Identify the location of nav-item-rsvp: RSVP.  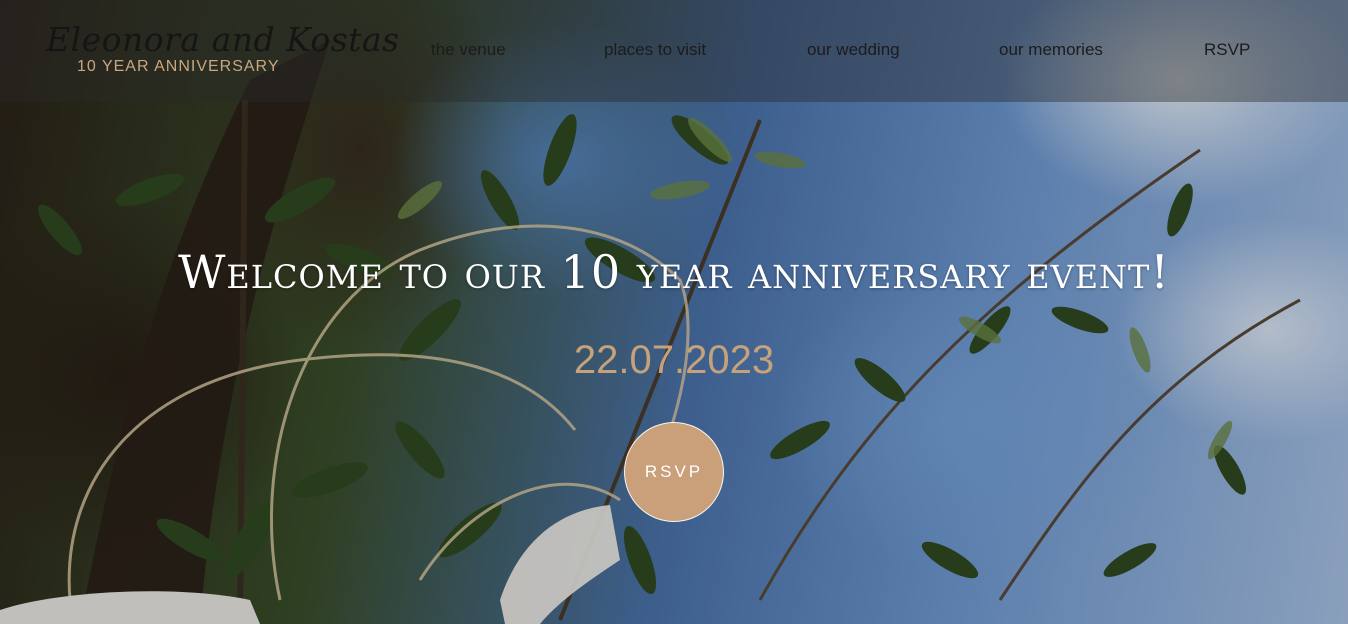
(1227, 50).